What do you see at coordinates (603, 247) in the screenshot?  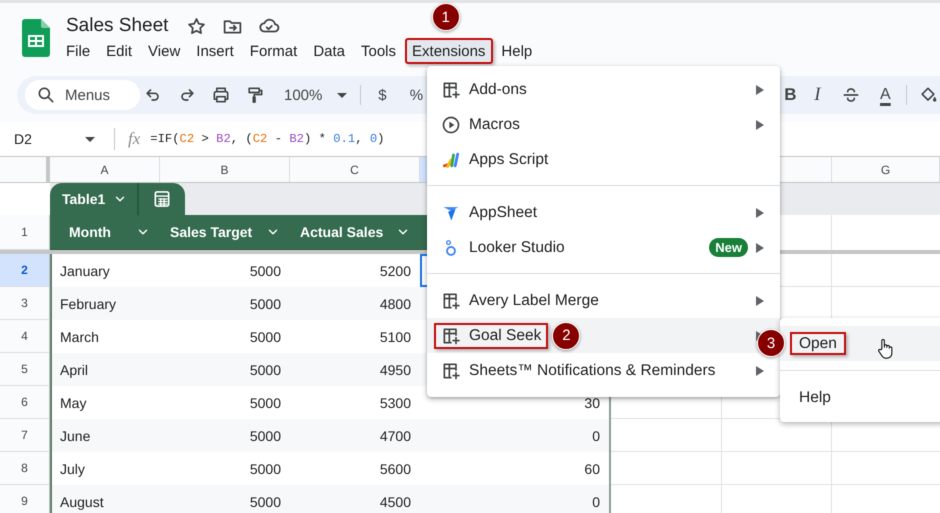 I see `menu-item: Looker Studio New` at bounding box center [603, 247].